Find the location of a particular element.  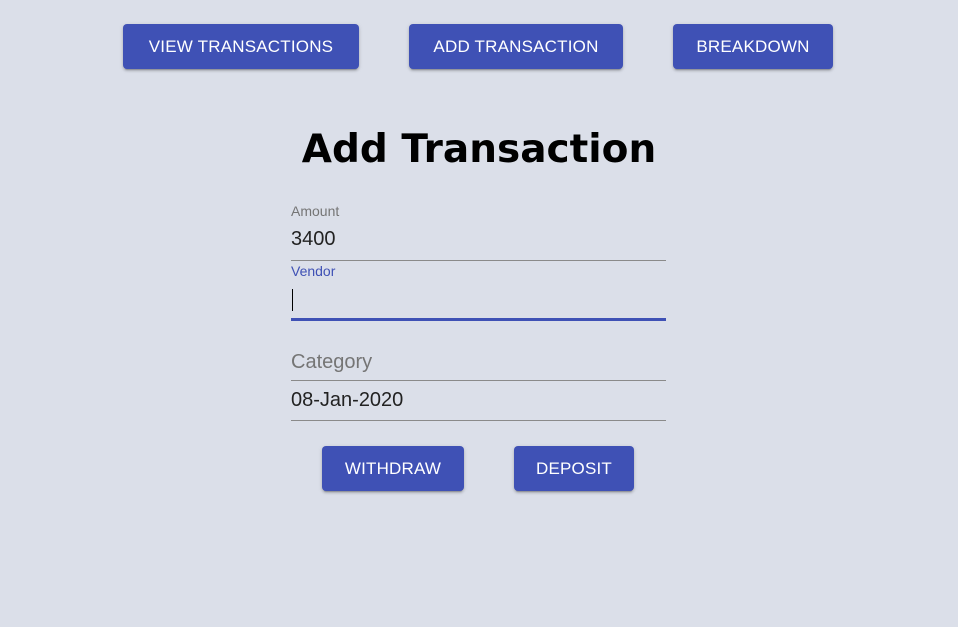

breakdown-button: BREAKDOWN is located at coordinates (753, 46).